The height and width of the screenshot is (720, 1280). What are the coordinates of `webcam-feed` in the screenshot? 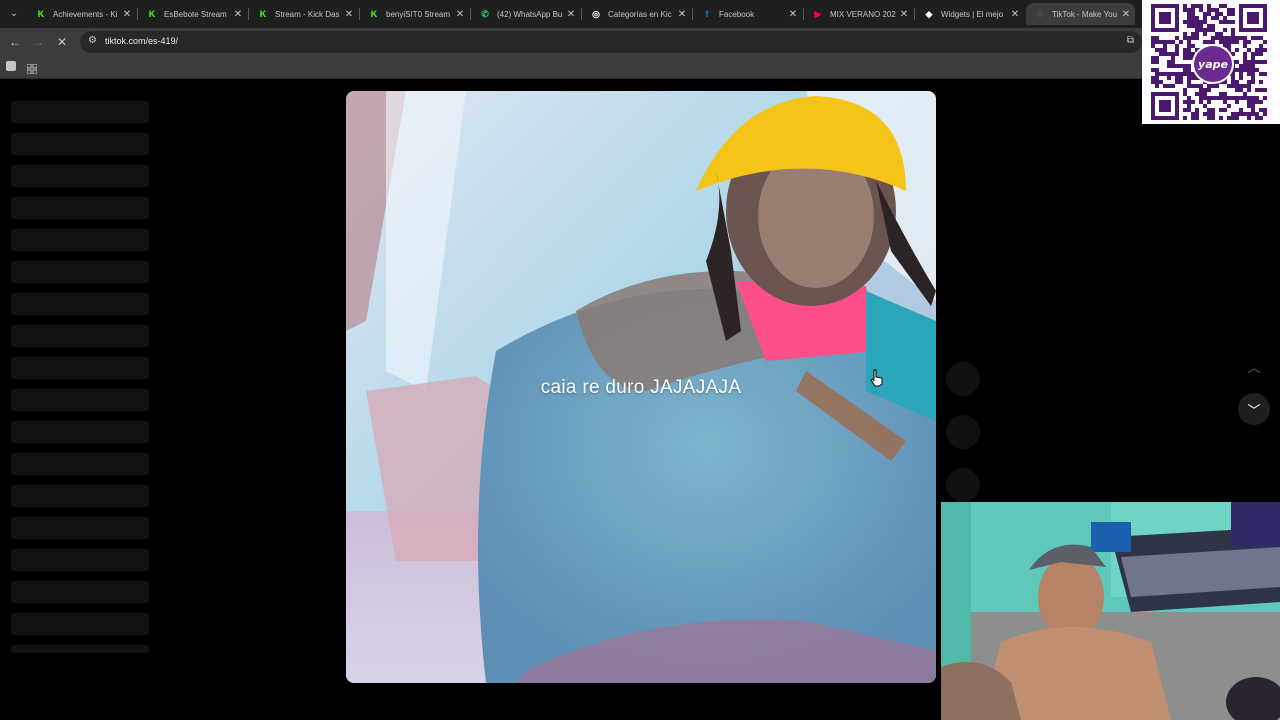 It's located at (1110, 611).